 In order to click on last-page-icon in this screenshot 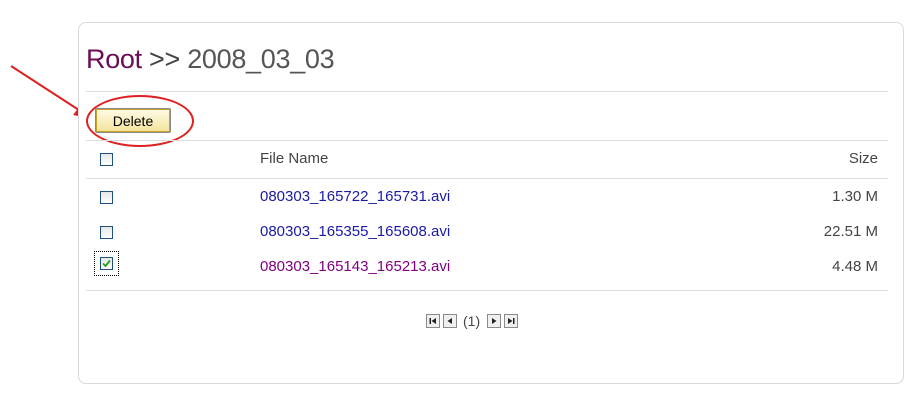, I will do `click(511, 321)`.